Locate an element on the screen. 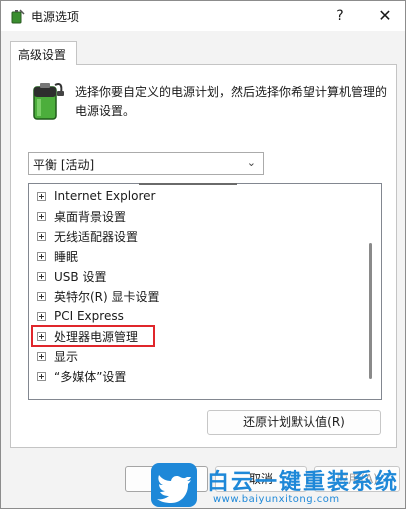 This screenshot has height=509, width=406. watermark-url: www.baiyunxitong.com is located at coordinates (276, 499).